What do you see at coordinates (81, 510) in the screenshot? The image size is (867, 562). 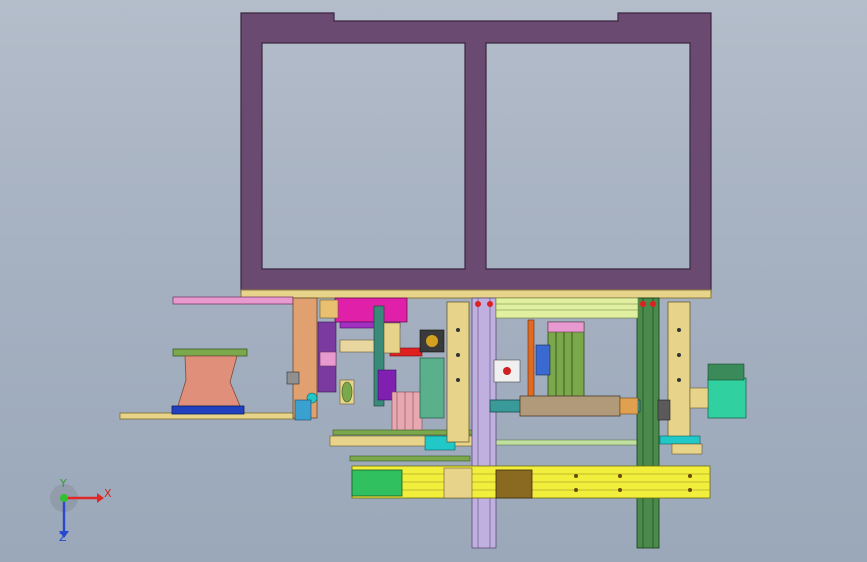 I see `orientation-triad: X Y Z` at bounding box center [81, 510].